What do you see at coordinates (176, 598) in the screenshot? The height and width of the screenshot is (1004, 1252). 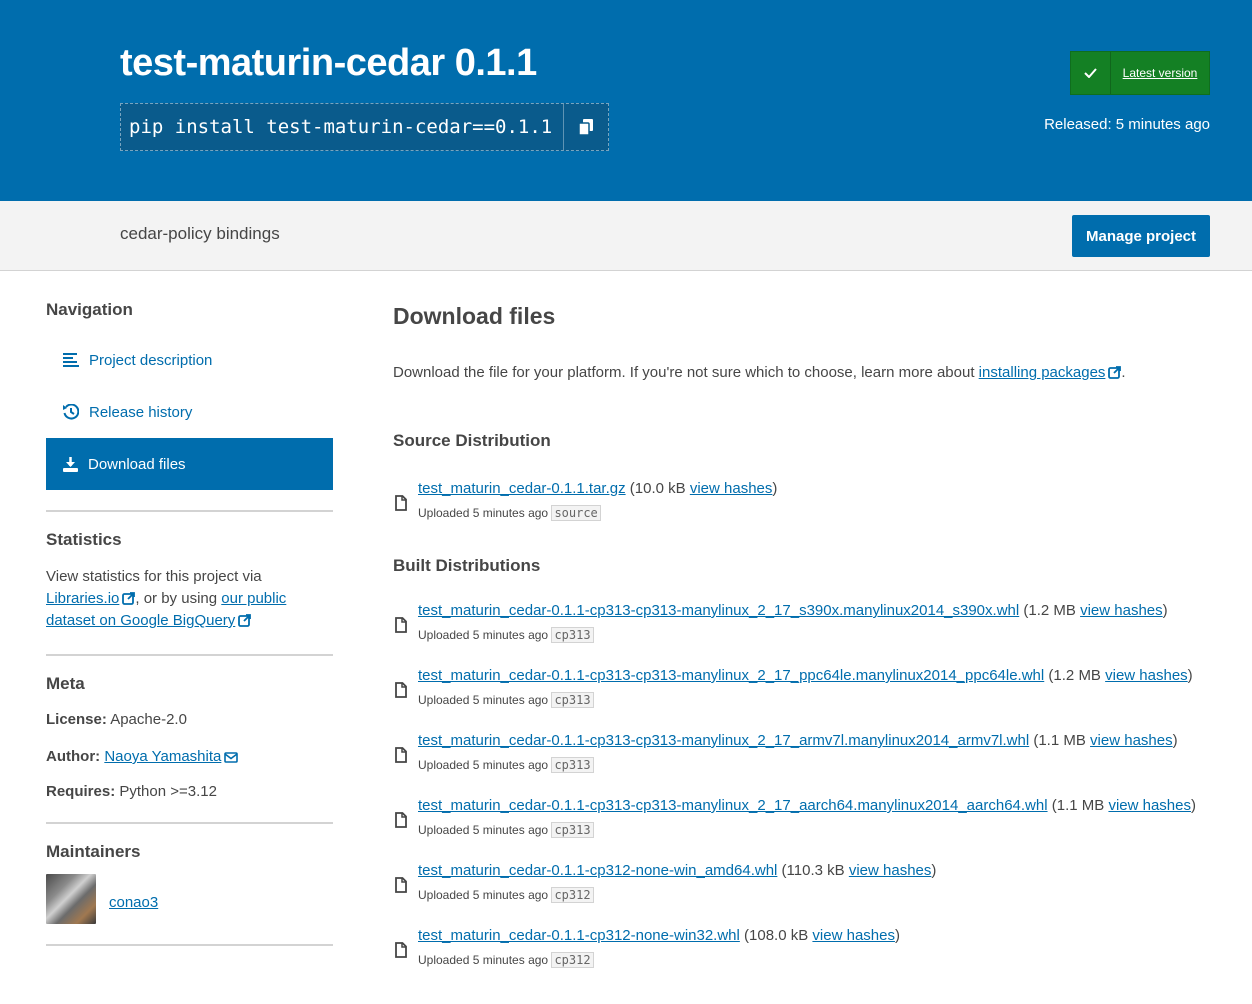 I see `stats-text: , or by using` at bounding box center [176, 598].